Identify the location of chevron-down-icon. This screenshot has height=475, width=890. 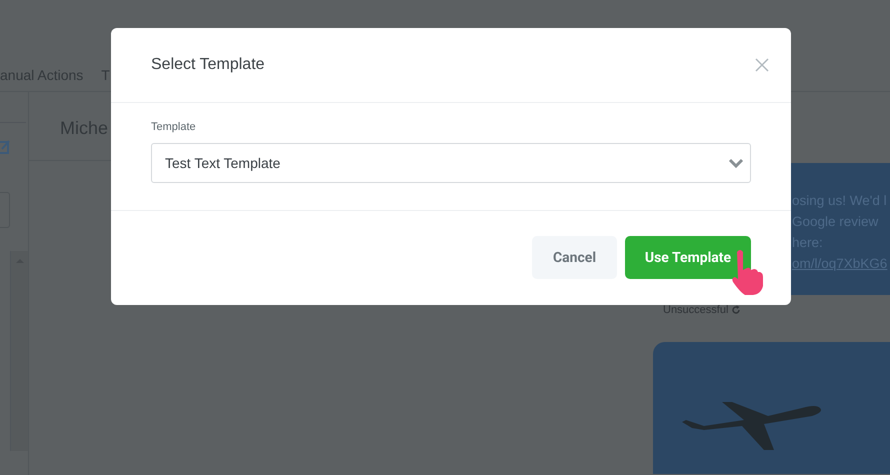
(736, 163).